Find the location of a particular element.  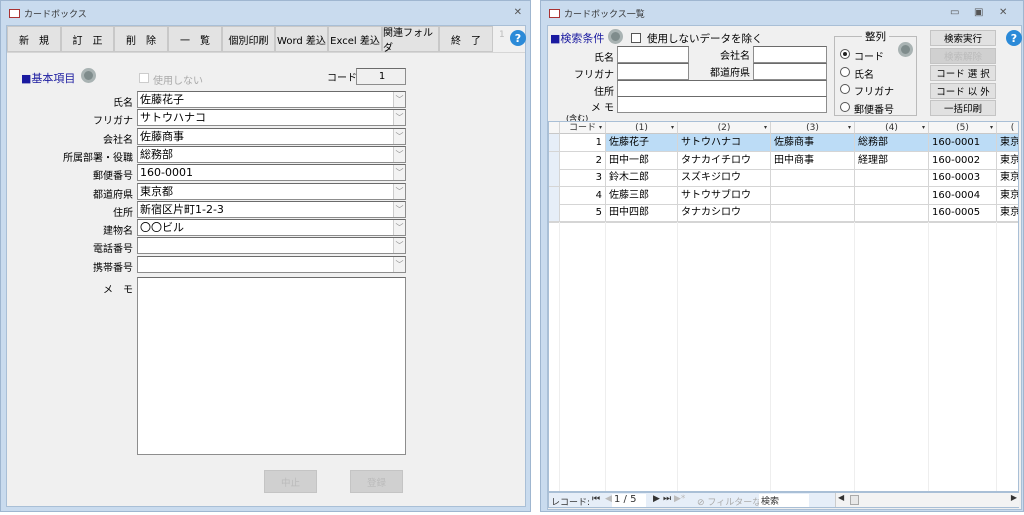

column-header: (4) ▾ is located at coordinates (892, 128).